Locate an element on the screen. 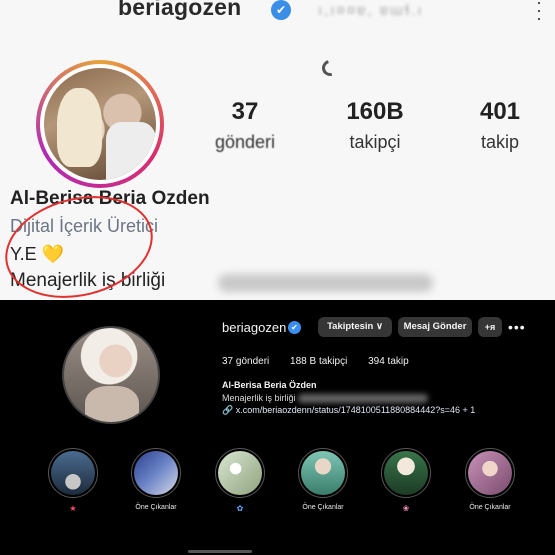  desktop-collab-text: Menajerlik iş birliği is located at coordinates (259, 398).